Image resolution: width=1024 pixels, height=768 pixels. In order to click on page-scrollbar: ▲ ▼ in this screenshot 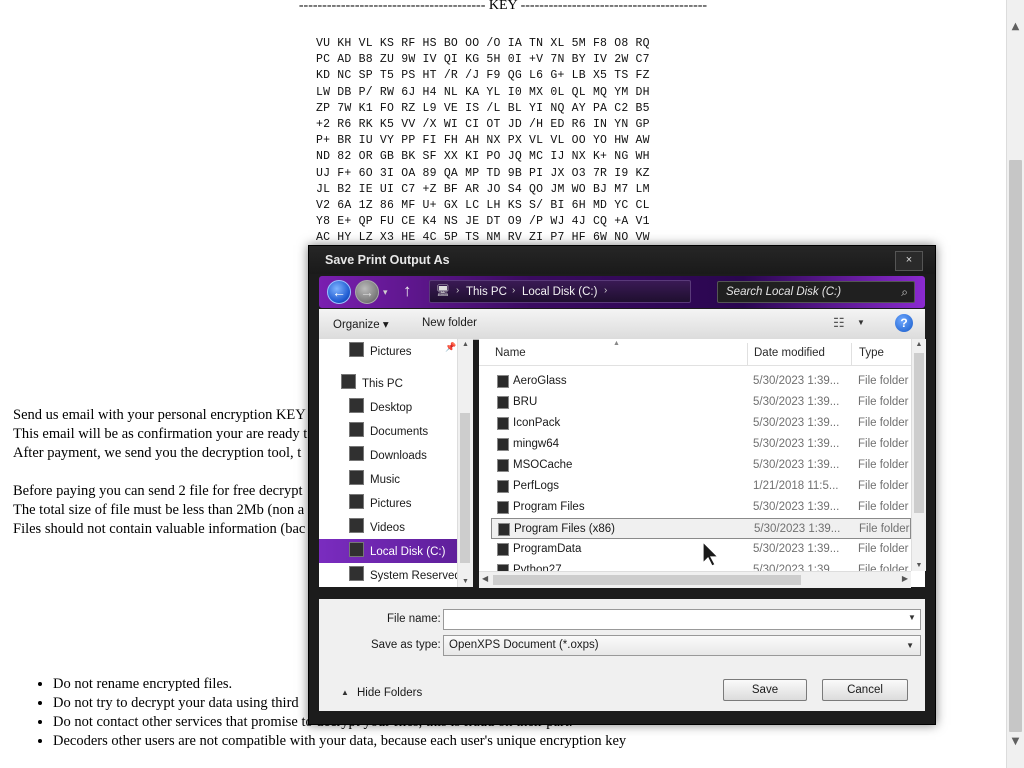, I will do `click(1015, 384)`.